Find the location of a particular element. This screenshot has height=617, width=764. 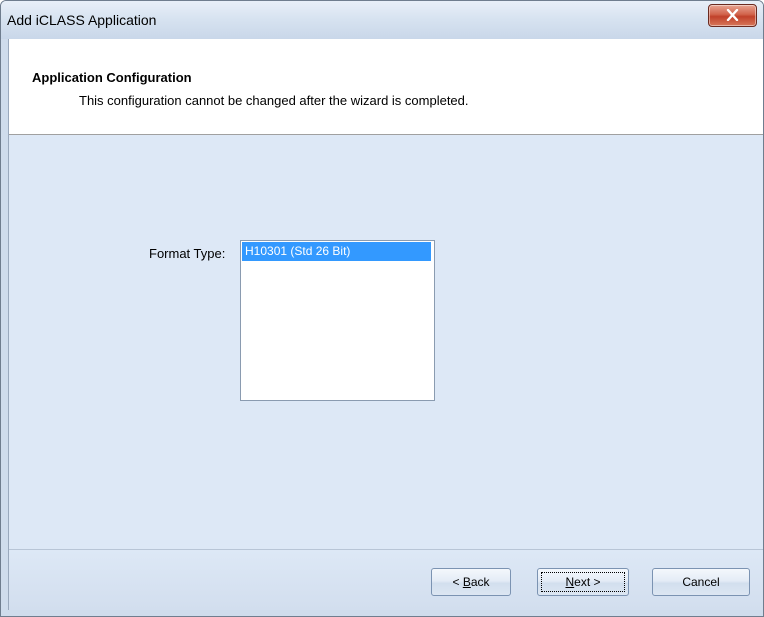

back-button-prefix: < is located at coordinates (457, 582).